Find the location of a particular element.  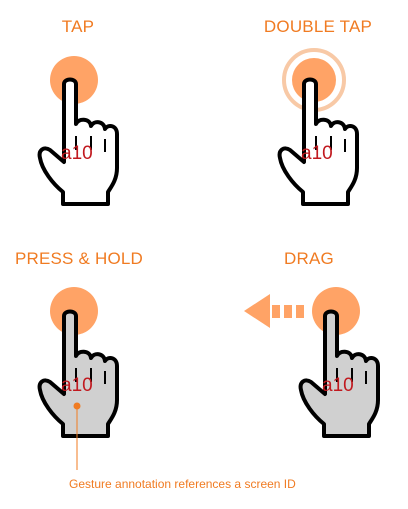

double-tap-gesture: a10 is located at coordinates (318, 127).